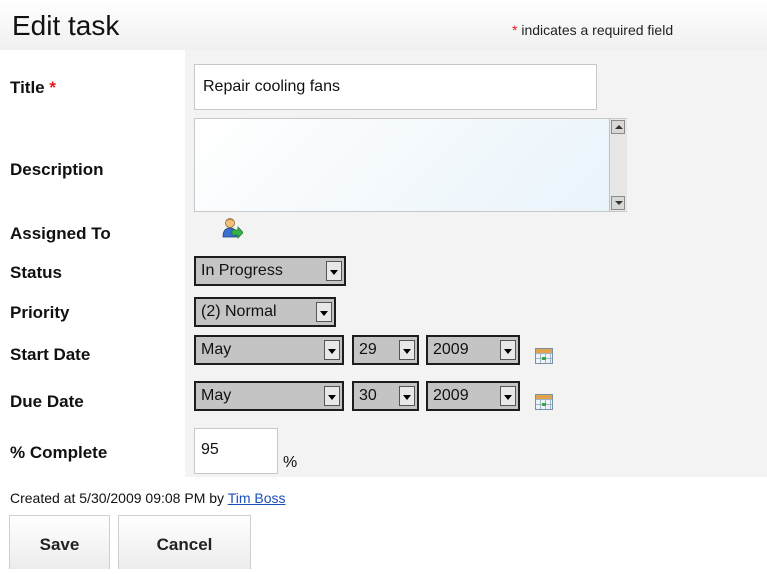 The image size is (767, 574). What do you see at coordinates (257, 498) in the screenshot?
I see `created-by-link: Tim Boss` at bounding box center [257, 498].